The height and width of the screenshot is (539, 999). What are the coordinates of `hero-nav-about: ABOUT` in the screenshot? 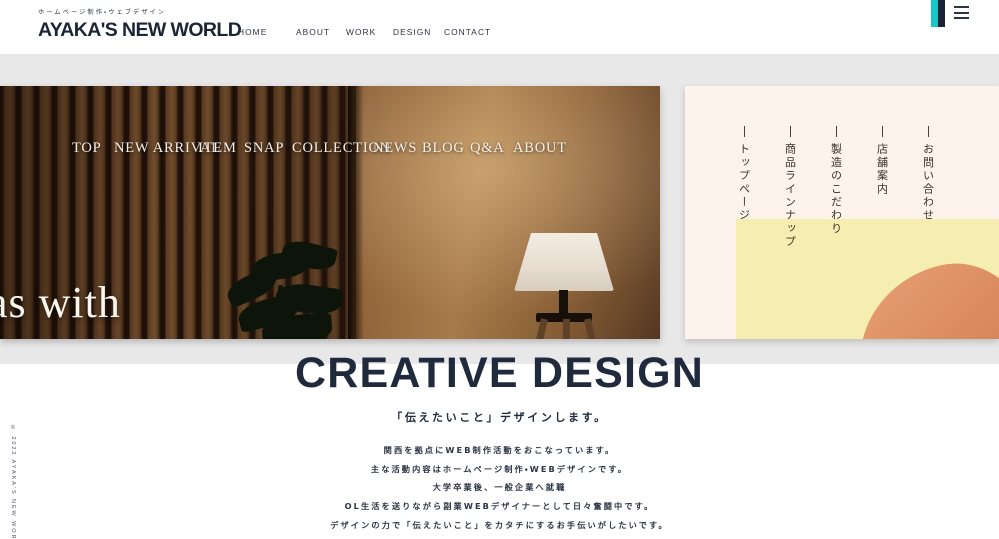 It's located at (539, 148).